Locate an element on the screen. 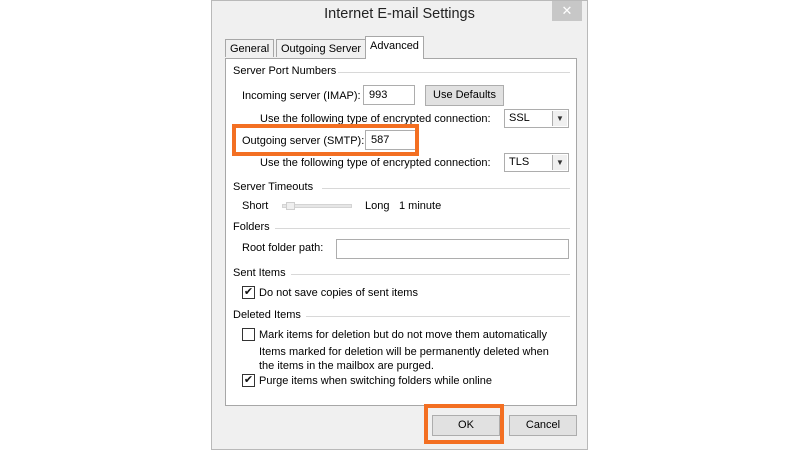 The image size is (800, 450). no-save-sent-label: Do not save copies of sent items is located at coordinates (338, 293).